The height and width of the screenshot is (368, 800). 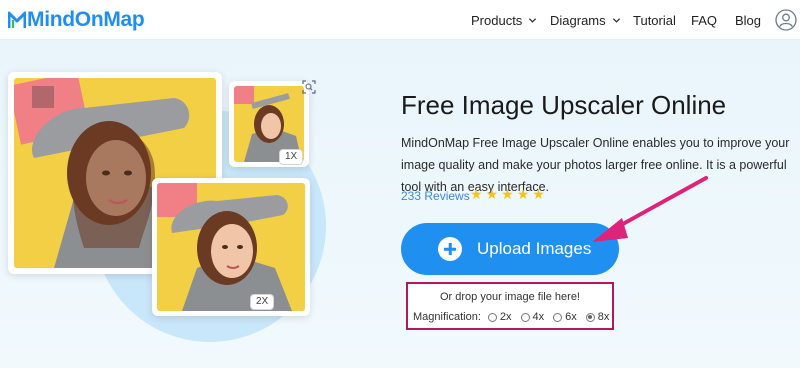 I want to click on preview-card-2x: 2X, so click(x=231, y=247).